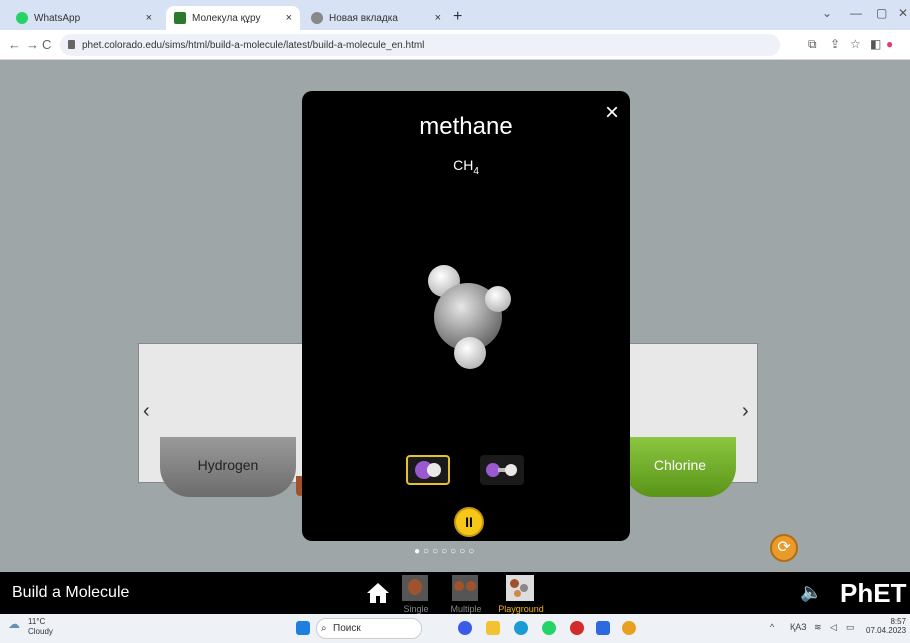 The height and width of the screenshot is (643, 910). I want to click on phet-icon, so click(180, 18).